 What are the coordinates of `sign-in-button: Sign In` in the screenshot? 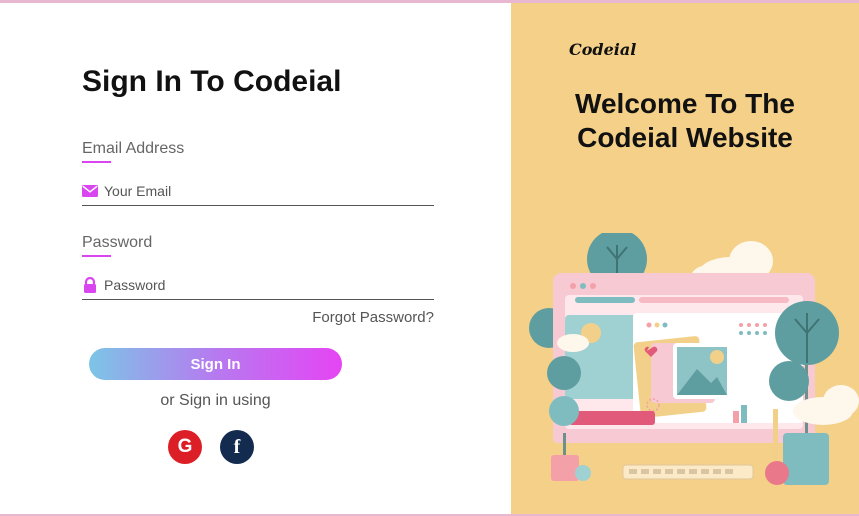 It's located at (215, 364).